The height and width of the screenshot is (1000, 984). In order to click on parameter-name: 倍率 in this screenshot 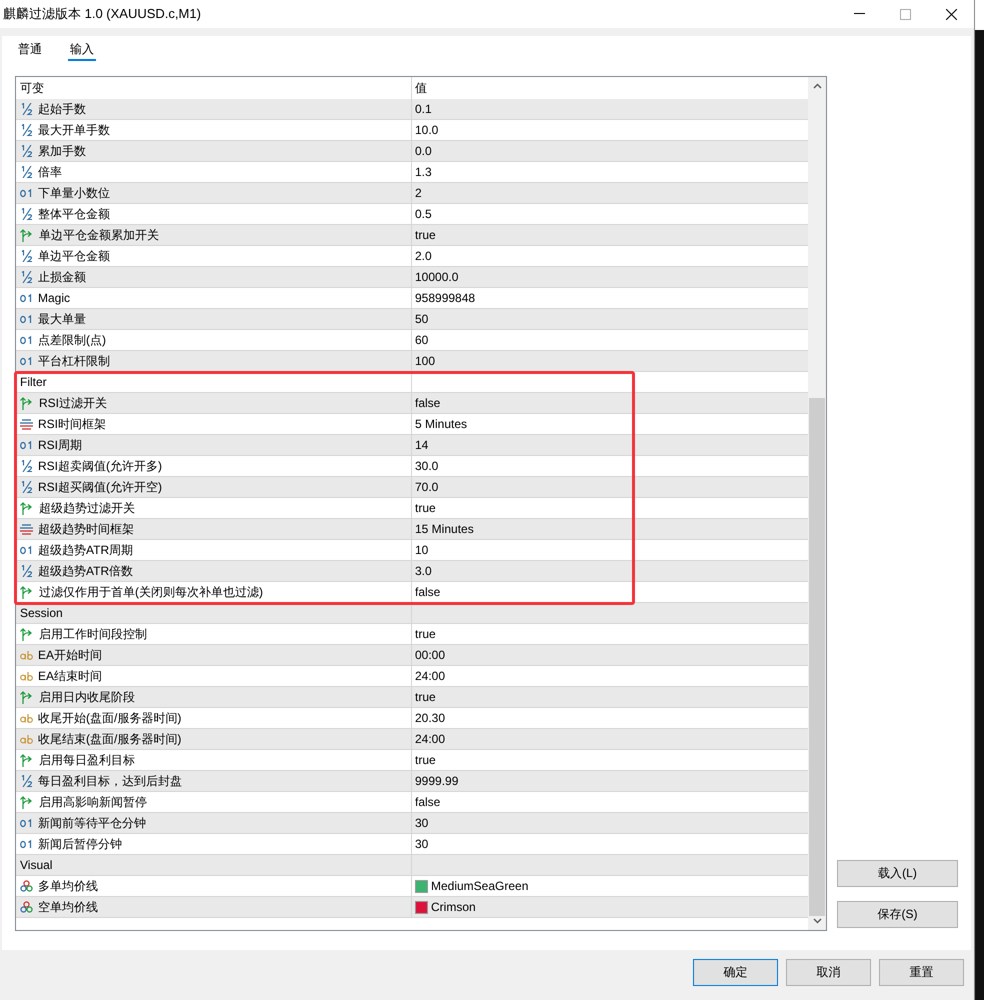, I will do `click(50, 172)`.